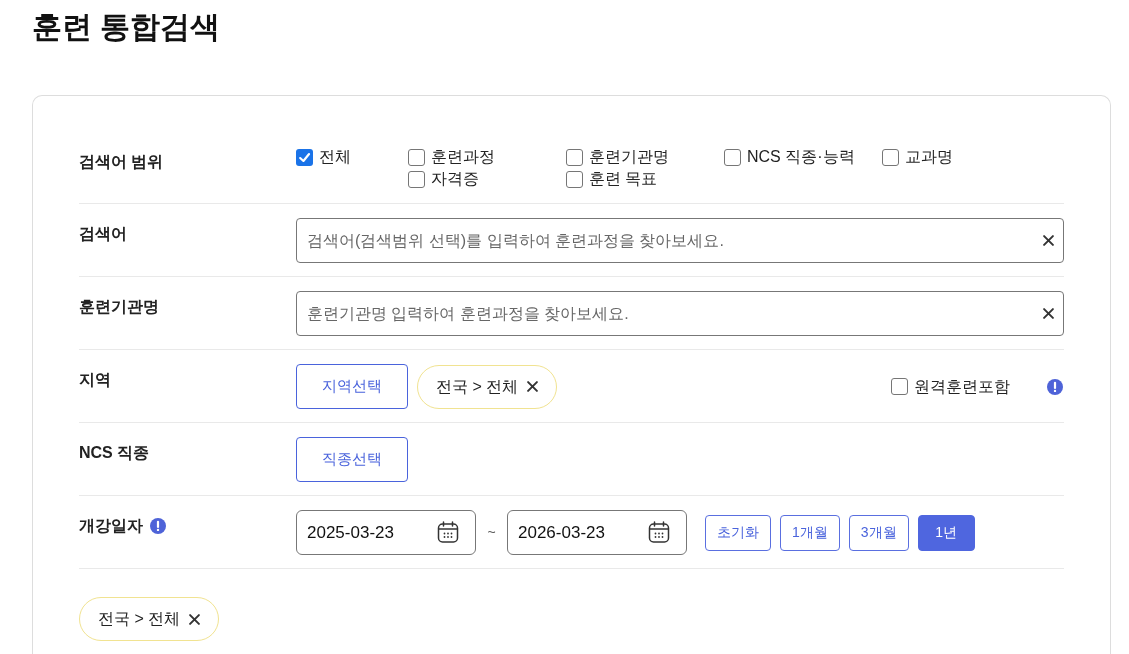  Describe the element at coordinates (929, 157) in the screenshot. I see `checkbox-label: 교과명` at that location.